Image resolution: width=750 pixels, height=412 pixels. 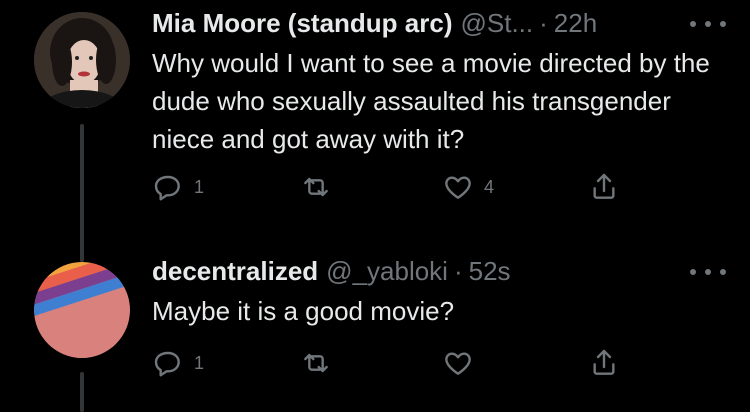 I want to click on tweet-actions: 1 4, so click(x=392, y=187).